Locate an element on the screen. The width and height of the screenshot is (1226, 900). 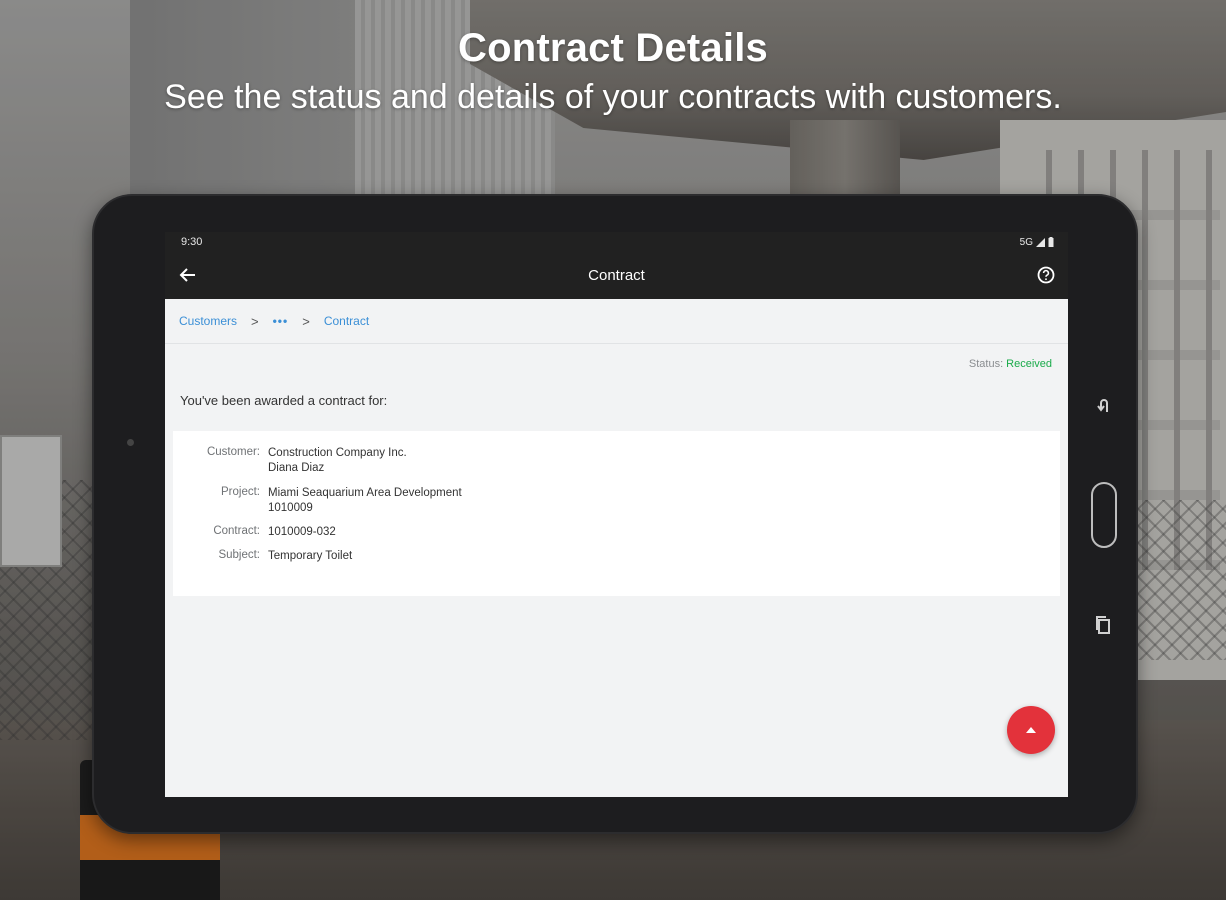
subject-value: Temporary Toilet is located at coordinates (310, 556).